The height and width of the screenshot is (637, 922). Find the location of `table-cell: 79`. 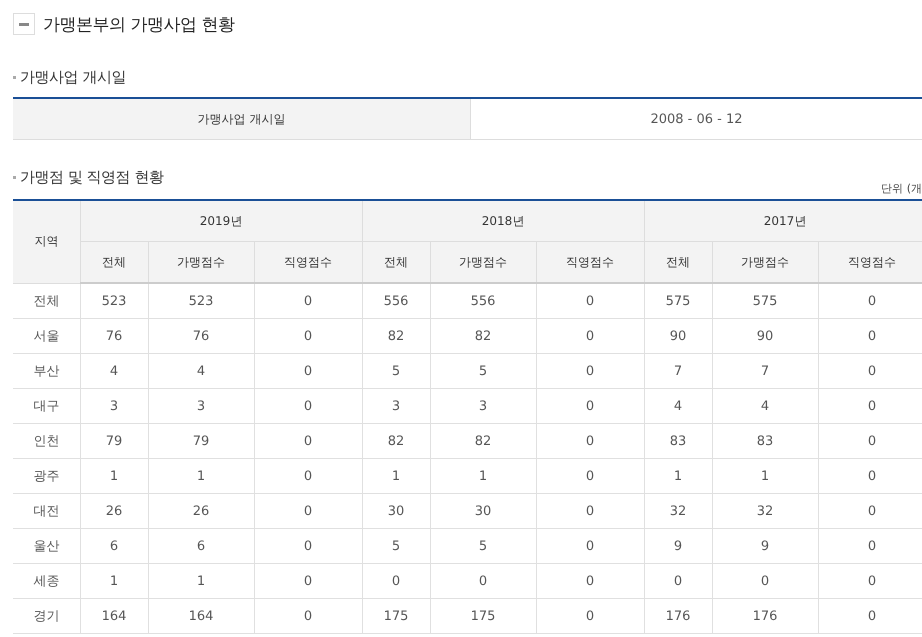

table-cell: 79 is located at coordinates (114, 441).